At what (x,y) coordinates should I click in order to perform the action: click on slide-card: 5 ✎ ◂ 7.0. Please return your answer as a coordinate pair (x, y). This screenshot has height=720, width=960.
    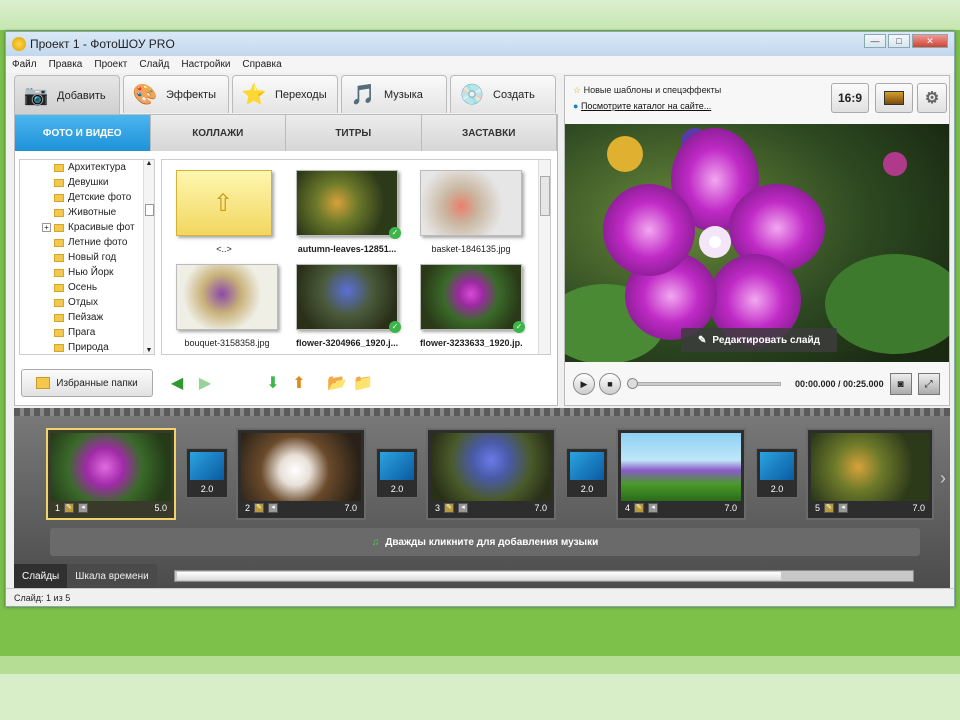
    Looking at the image, I should click on (870, 474).